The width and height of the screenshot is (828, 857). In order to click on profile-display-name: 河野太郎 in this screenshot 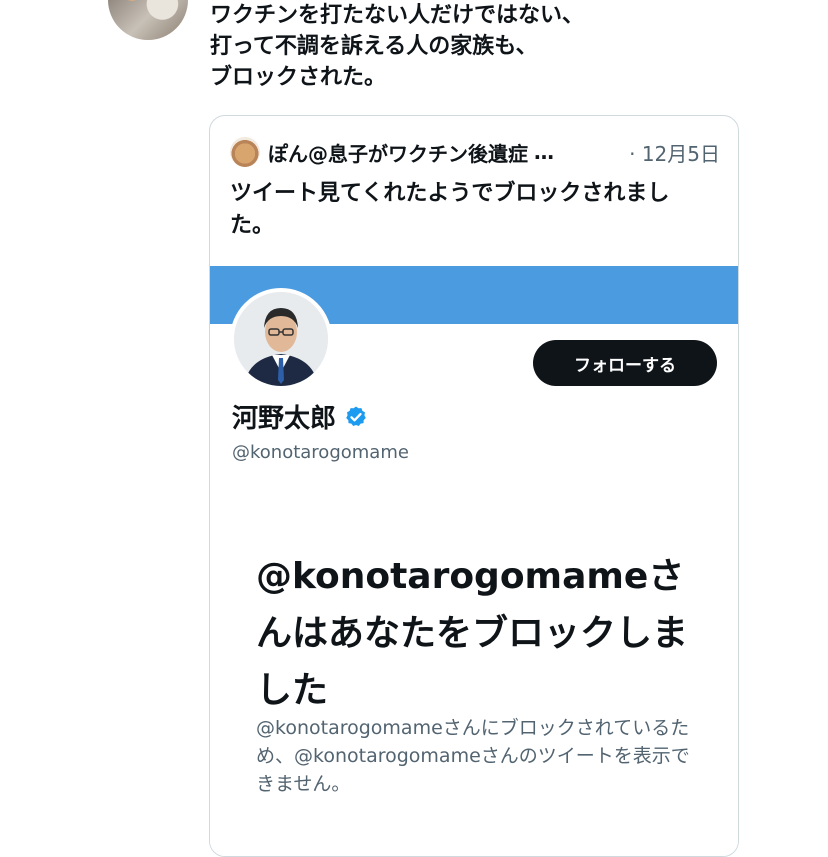, I will do `click(300, 416)`.